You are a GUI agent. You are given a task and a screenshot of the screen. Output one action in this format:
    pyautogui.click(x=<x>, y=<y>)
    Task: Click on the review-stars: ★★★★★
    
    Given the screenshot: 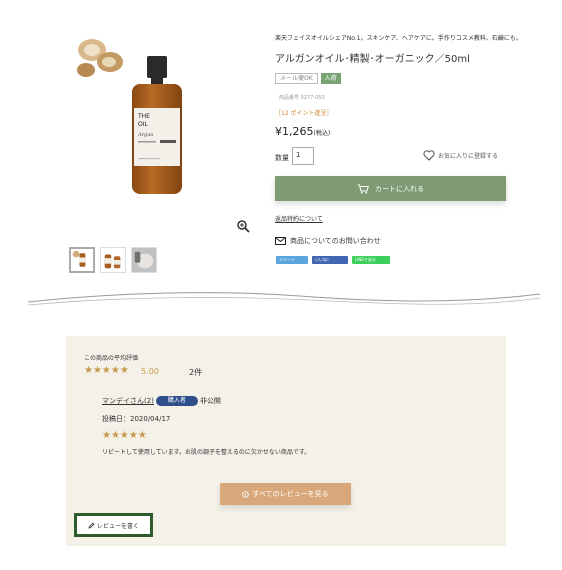 What is the action you would take?
    pyautogui.click(x=124, y=435)
    